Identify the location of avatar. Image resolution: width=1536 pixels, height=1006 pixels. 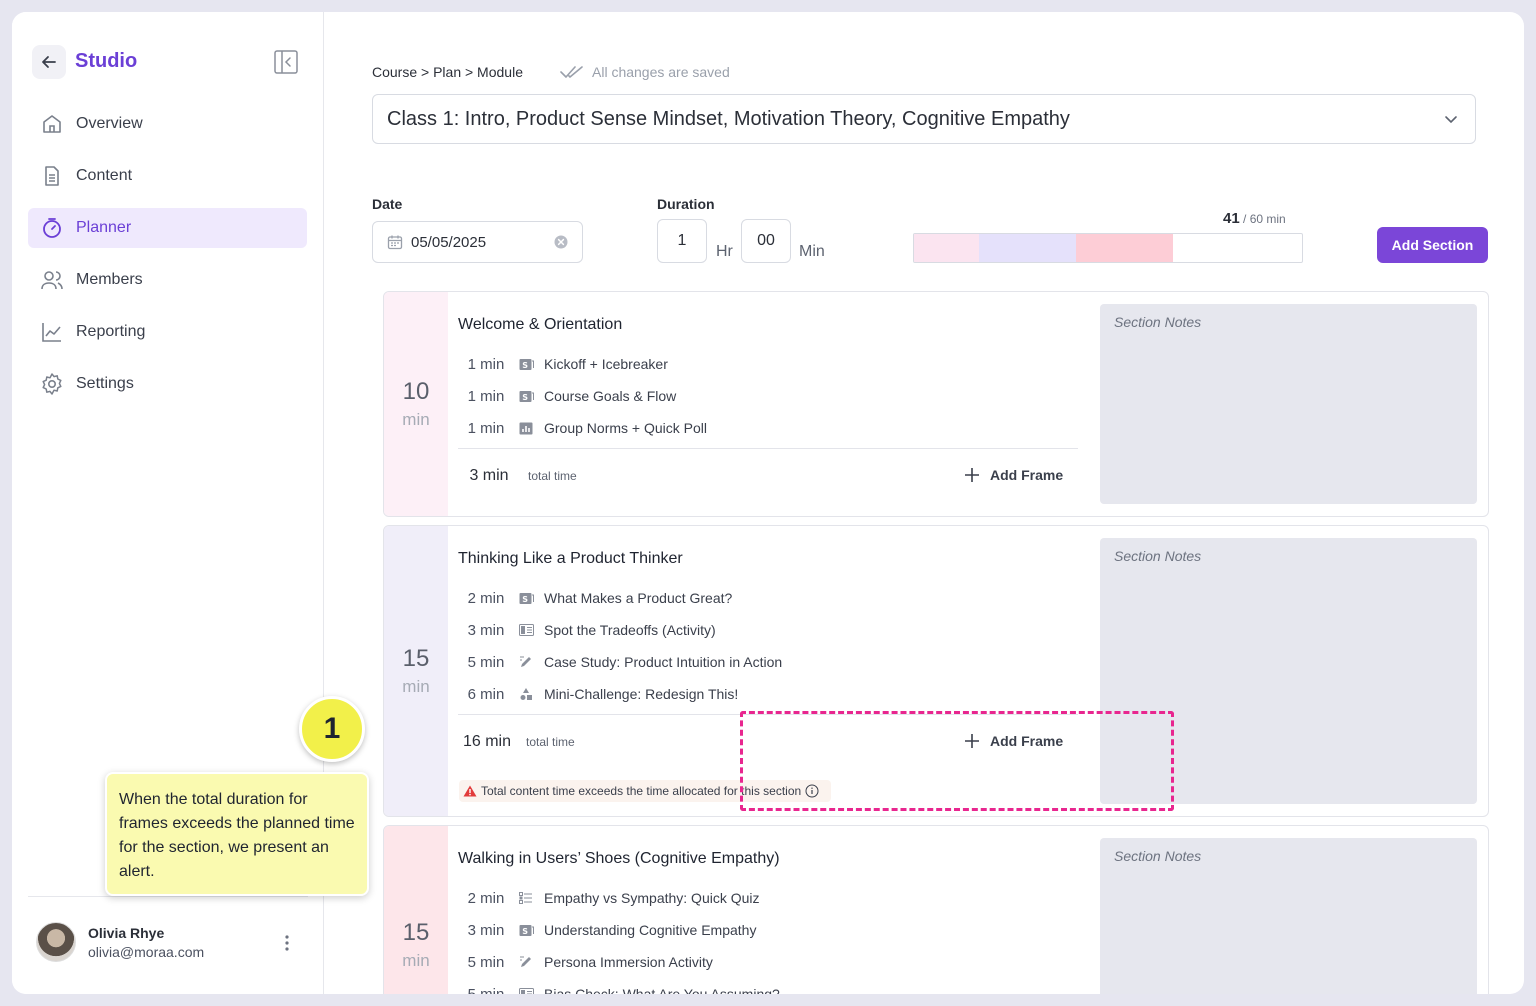
(56, 942).